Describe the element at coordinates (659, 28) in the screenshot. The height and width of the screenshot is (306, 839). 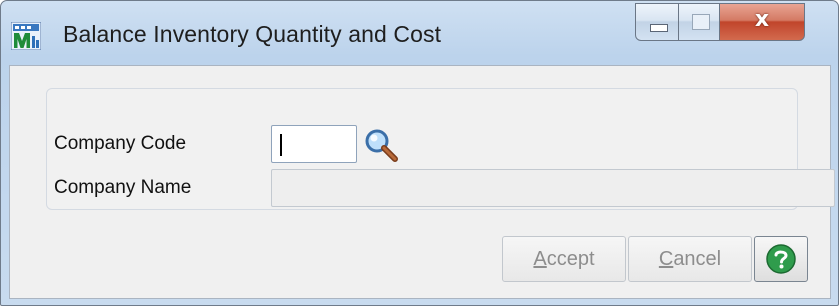
I see `minimize-icon` at that location.